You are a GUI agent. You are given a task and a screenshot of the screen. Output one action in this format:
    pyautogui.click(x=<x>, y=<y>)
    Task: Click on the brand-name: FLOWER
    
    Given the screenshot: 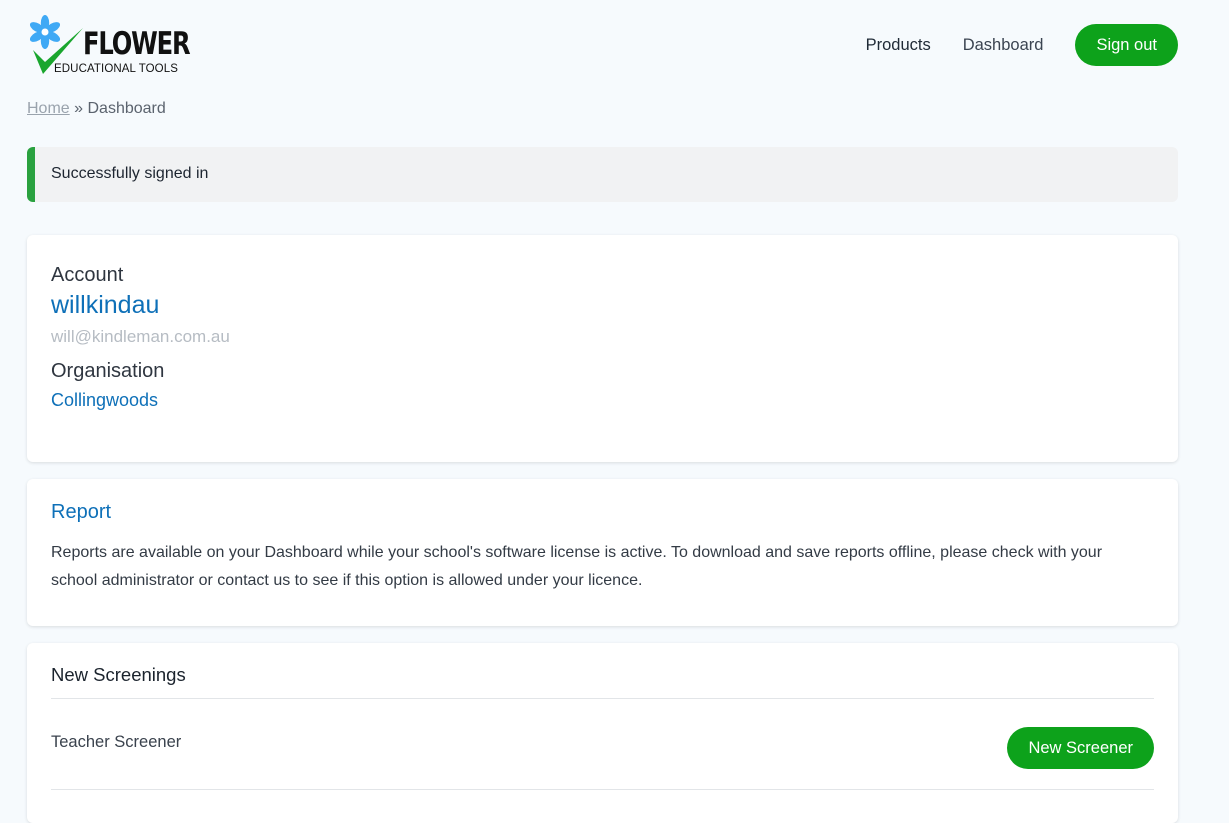 What is the action you would take?
    pyautogui.click(x=137, y=44)
    